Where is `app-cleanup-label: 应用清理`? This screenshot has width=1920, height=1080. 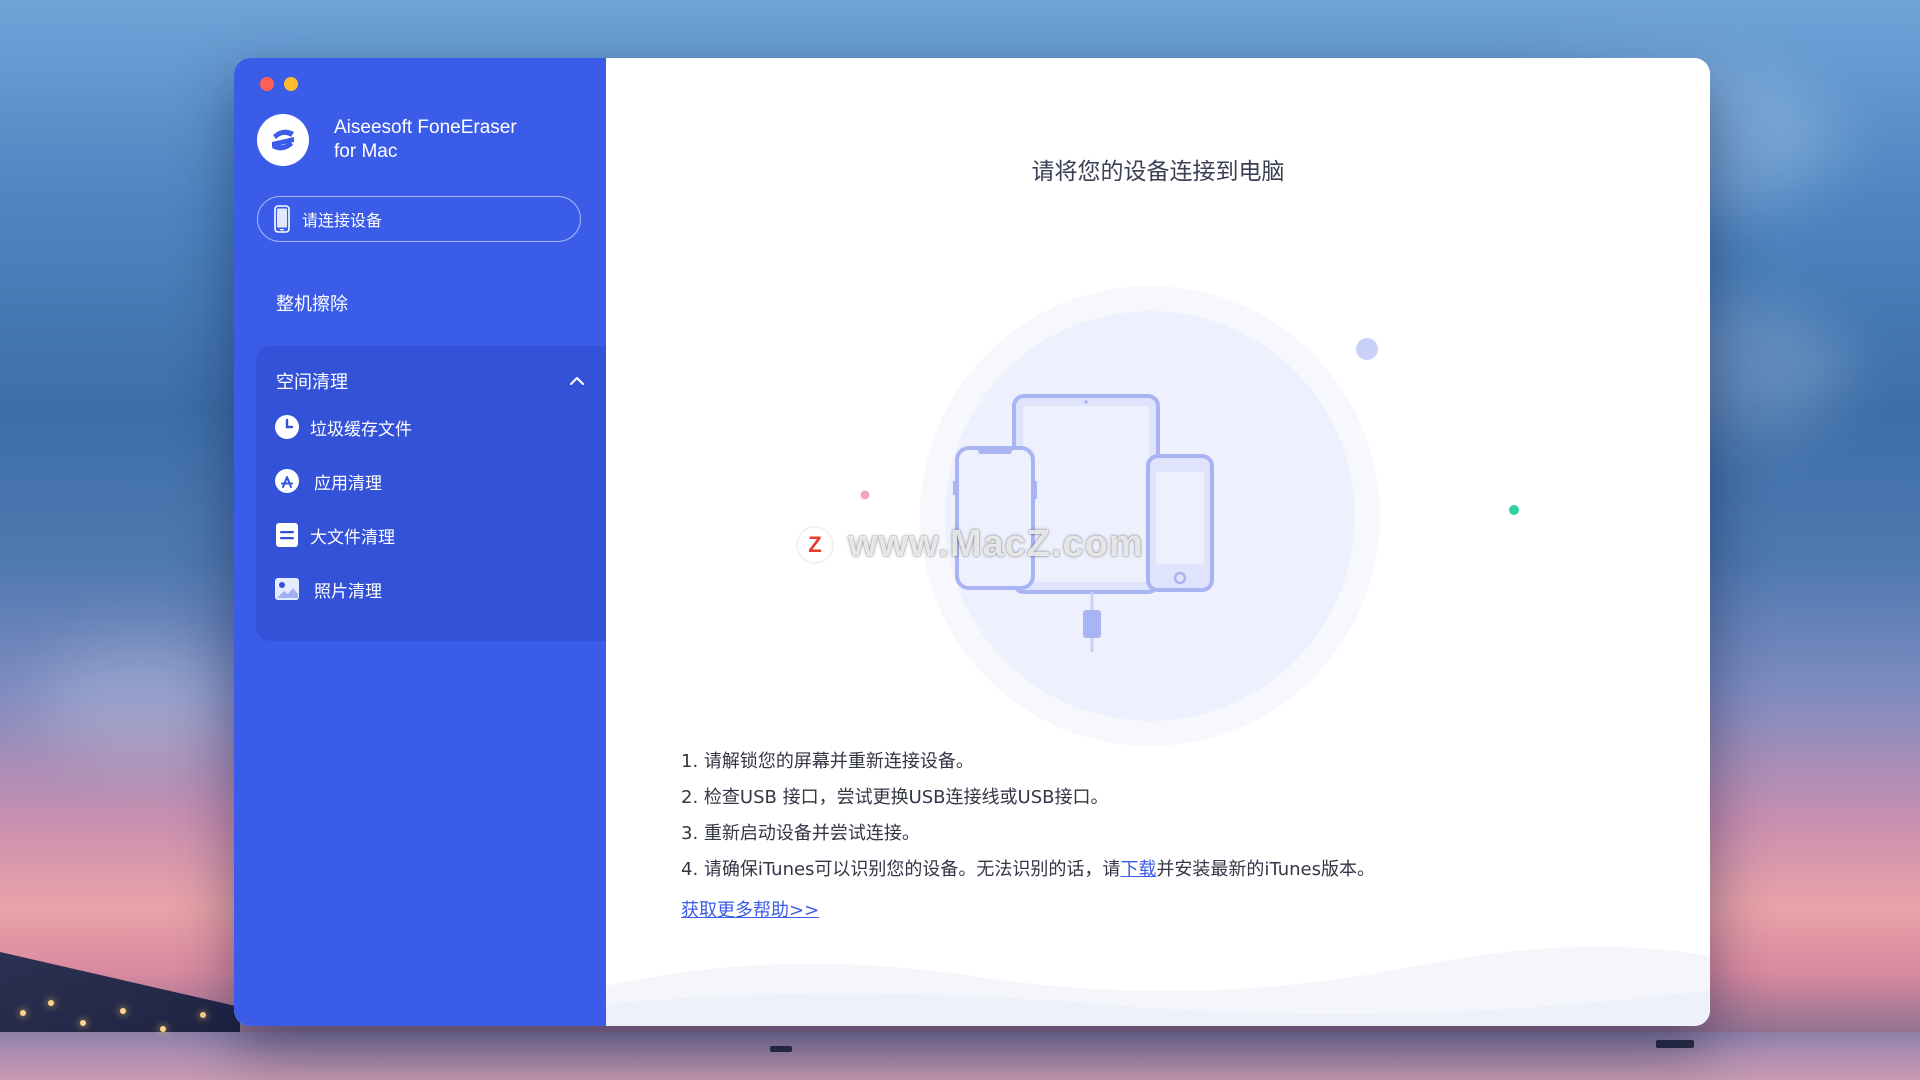 app-cleanup-label: 应用清理 is located at coordinates (348, 483).